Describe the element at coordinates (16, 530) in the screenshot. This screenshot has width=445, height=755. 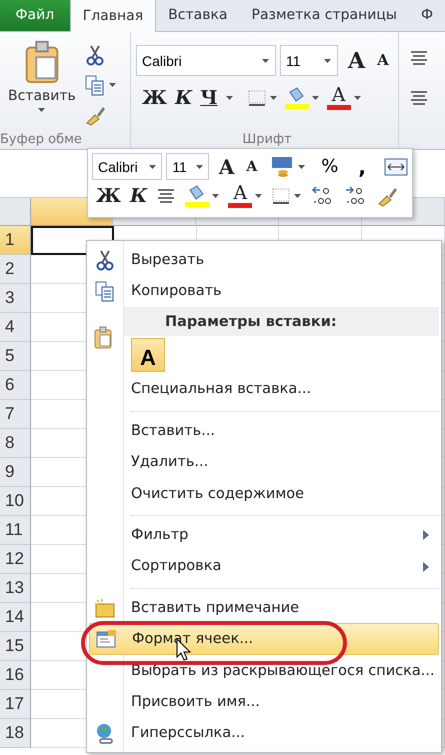
I see `row-header: 11` at that location.